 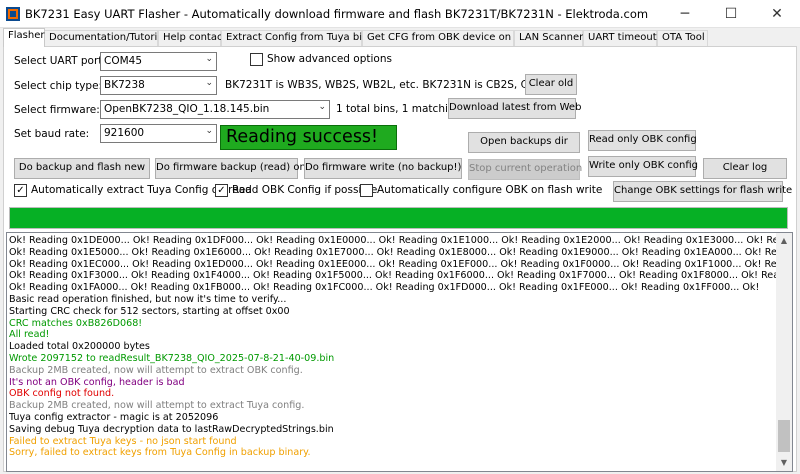 I want to click on read-obk-checkbox: ✓, so click(x=221, y=190).